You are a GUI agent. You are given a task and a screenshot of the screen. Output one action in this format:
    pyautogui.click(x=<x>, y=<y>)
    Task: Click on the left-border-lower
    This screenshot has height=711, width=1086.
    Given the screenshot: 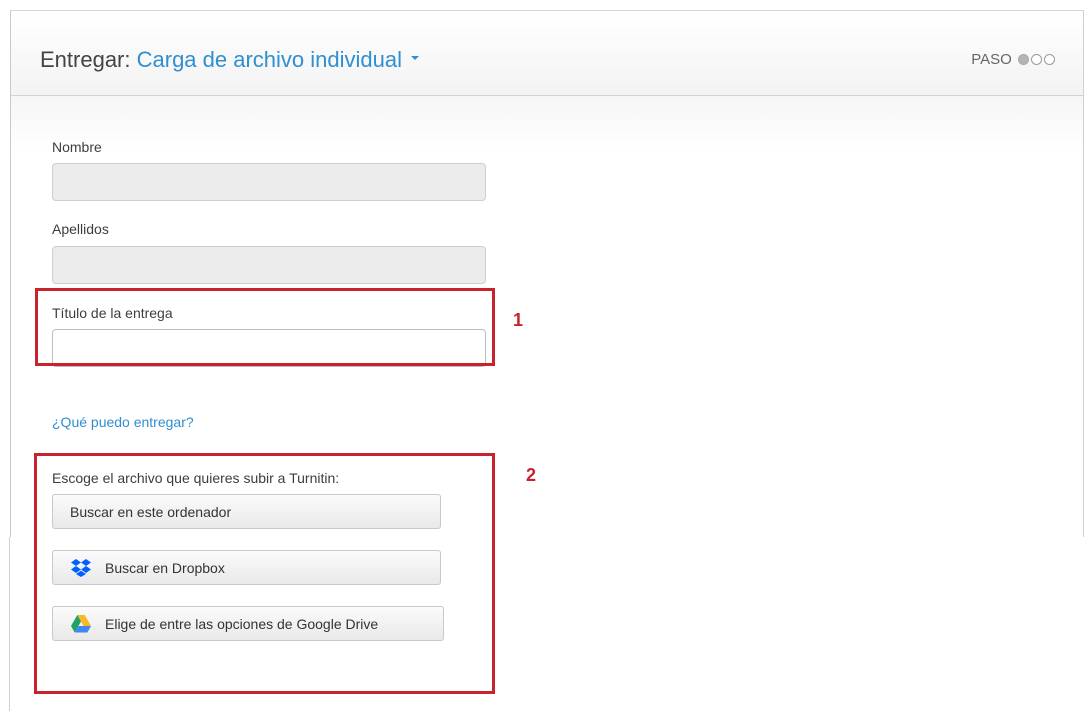 What is the action you would take?
    pyautogui.click(x=9, y=624)
    